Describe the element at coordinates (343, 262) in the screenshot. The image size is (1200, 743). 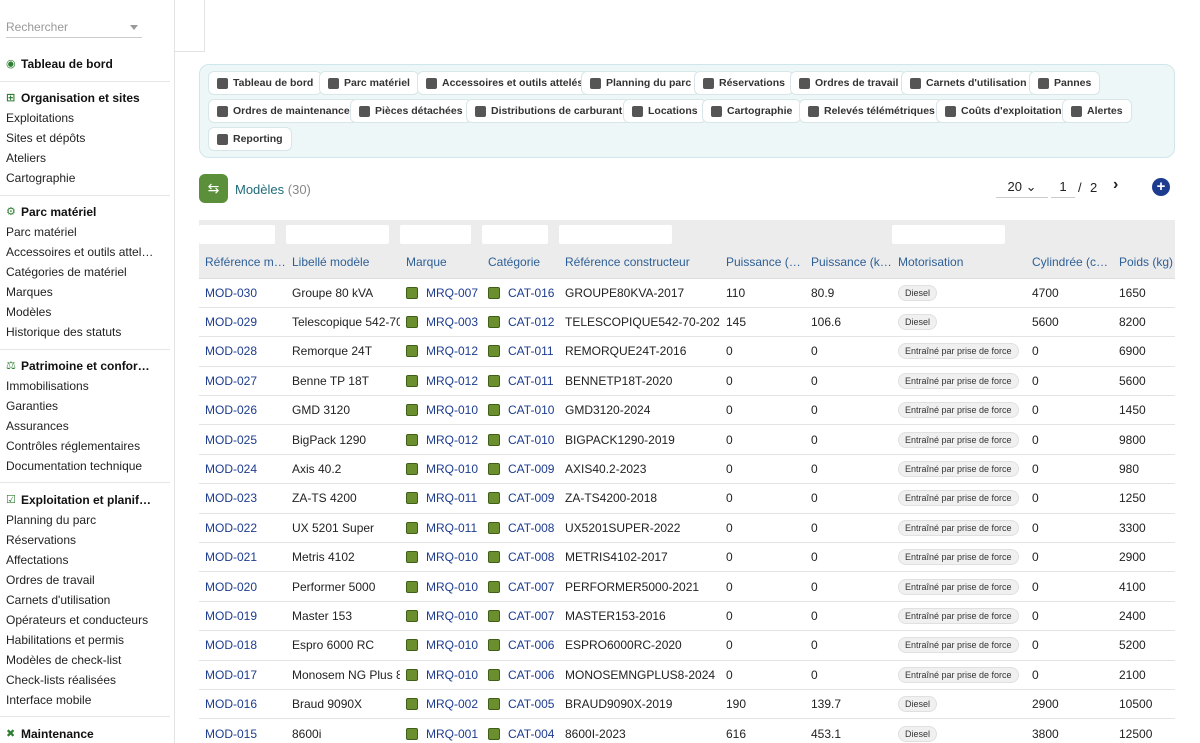
I see `column-header: Libellé modèle` at that location.